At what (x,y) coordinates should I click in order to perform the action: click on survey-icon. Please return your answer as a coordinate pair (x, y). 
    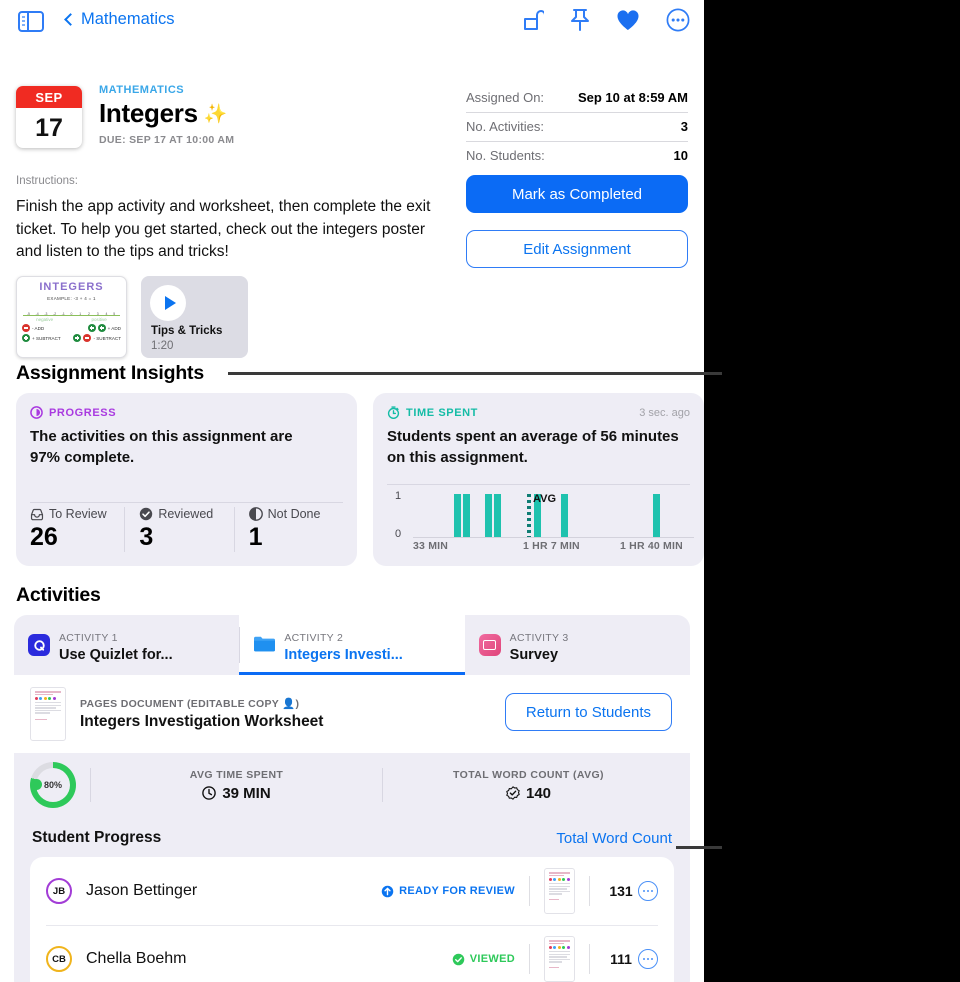
    Looking at the image, I should click on (489, 645).